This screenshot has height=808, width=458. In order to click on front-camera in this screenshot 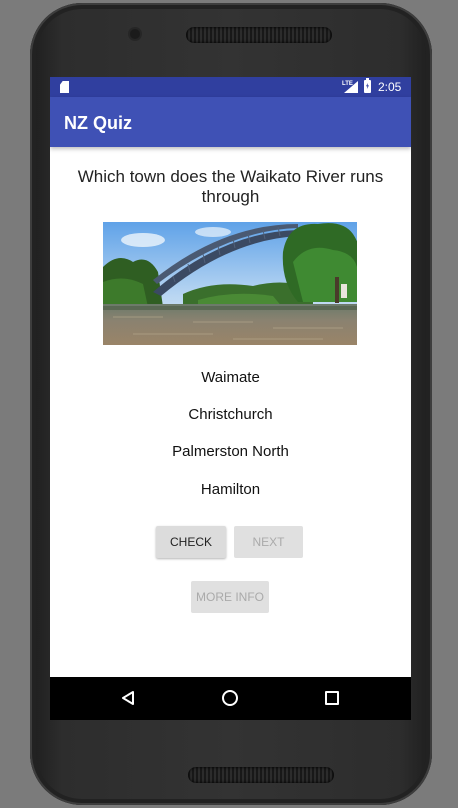, I will do `click(135, 34)`.